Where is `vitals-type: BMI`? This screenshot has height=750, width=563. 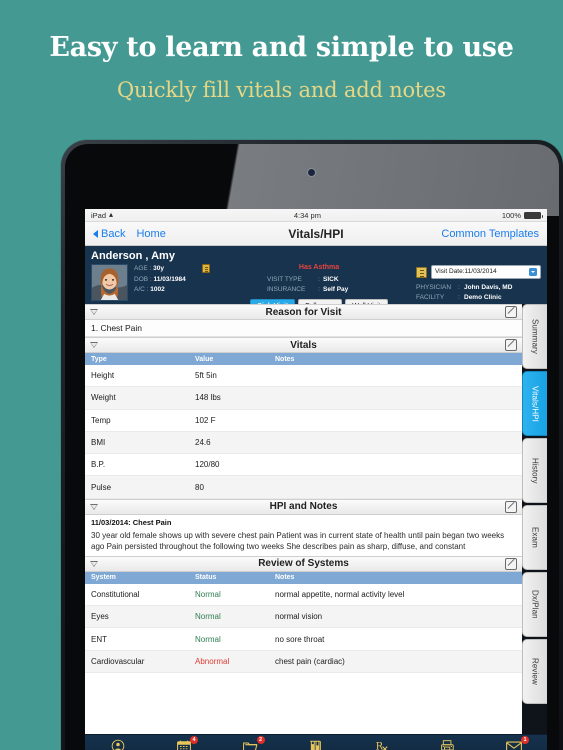 vitals-type: BMI is located at coordinates (98, 443).